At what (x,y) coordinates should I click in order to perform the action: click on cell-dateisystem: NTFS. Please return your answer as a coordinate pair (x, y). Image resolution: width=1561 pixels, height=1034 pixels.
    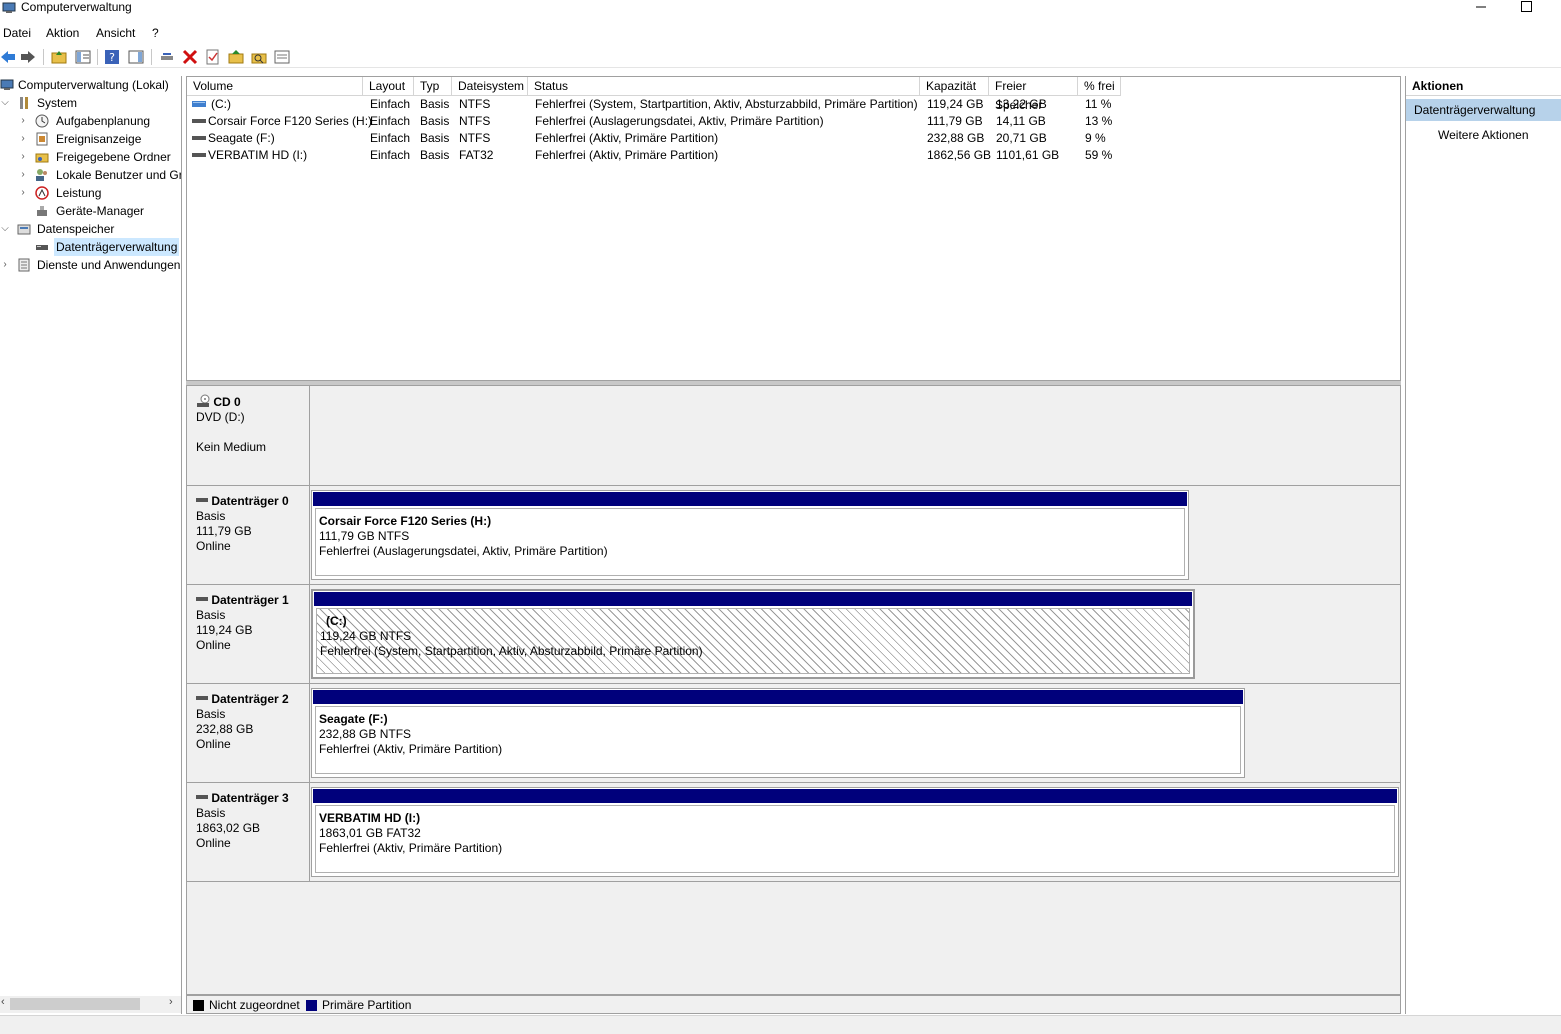
    Looking at the image, I should click on (475, 138).